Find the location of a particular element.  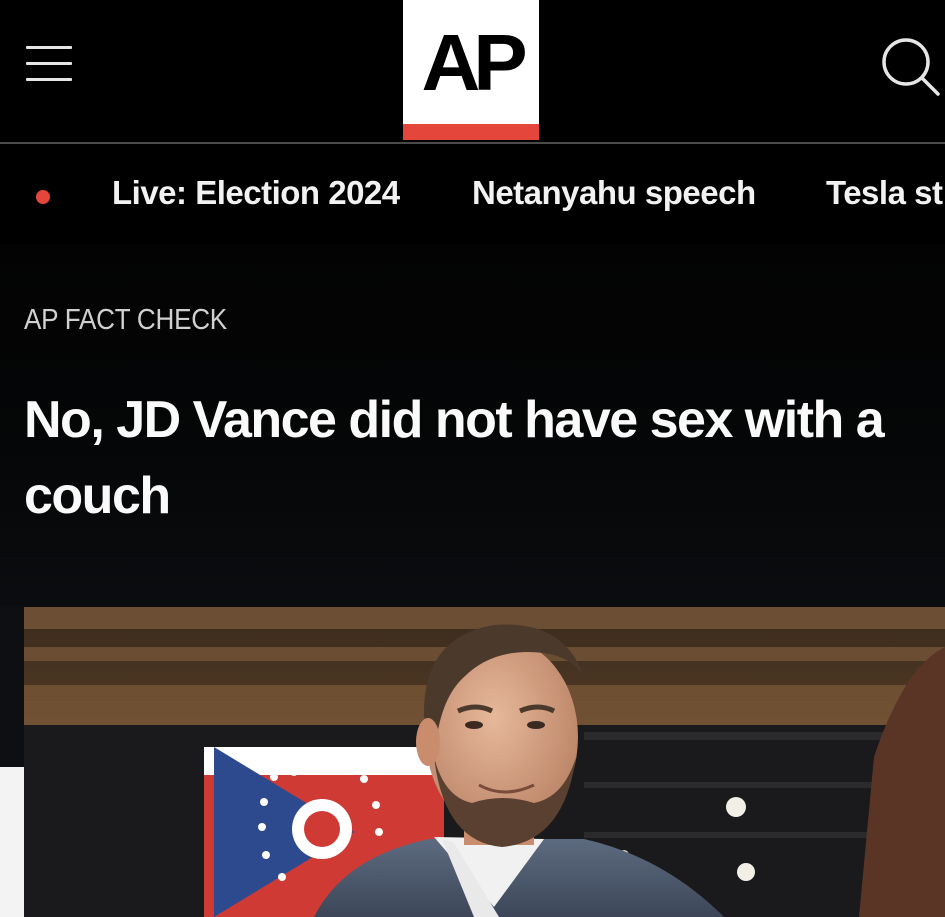

logo-red-bar is located at coordinates (471, 132).